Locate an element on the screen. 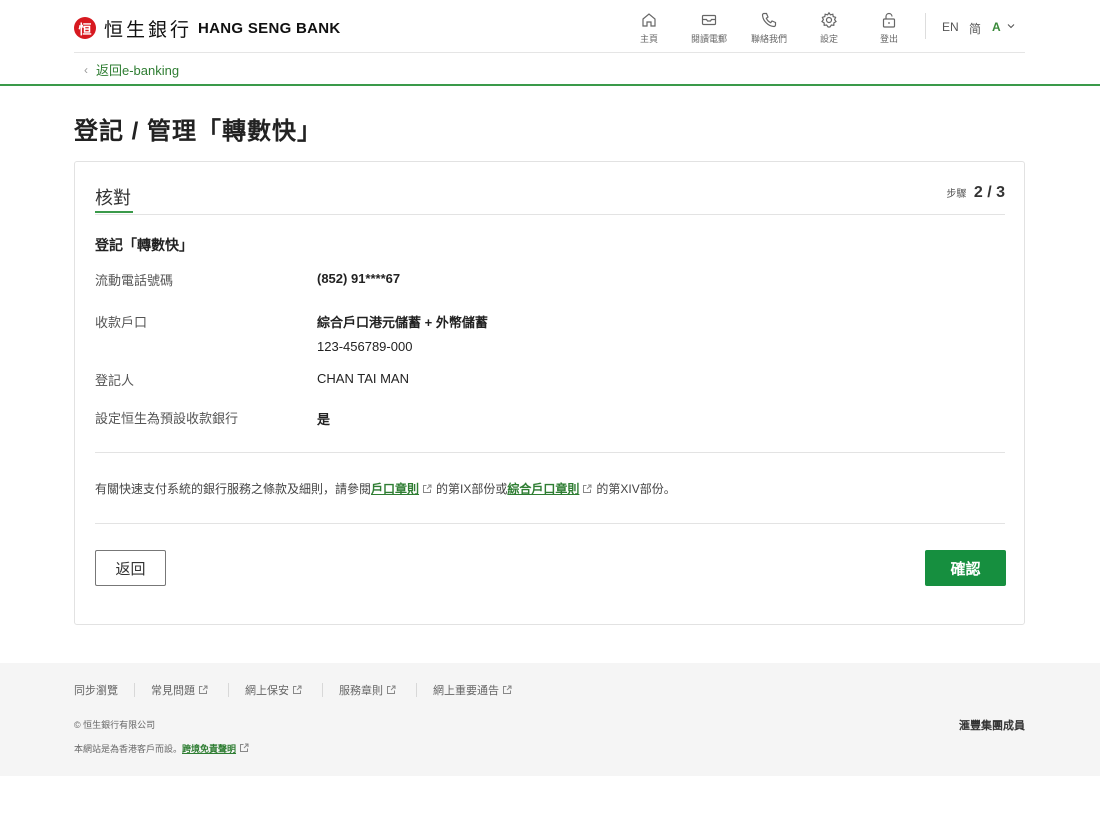 The image size is (1100, 826). footer-note: 本網站是為香港客戶而設。跨境免責聲明 is located at coordinates (163, 748).